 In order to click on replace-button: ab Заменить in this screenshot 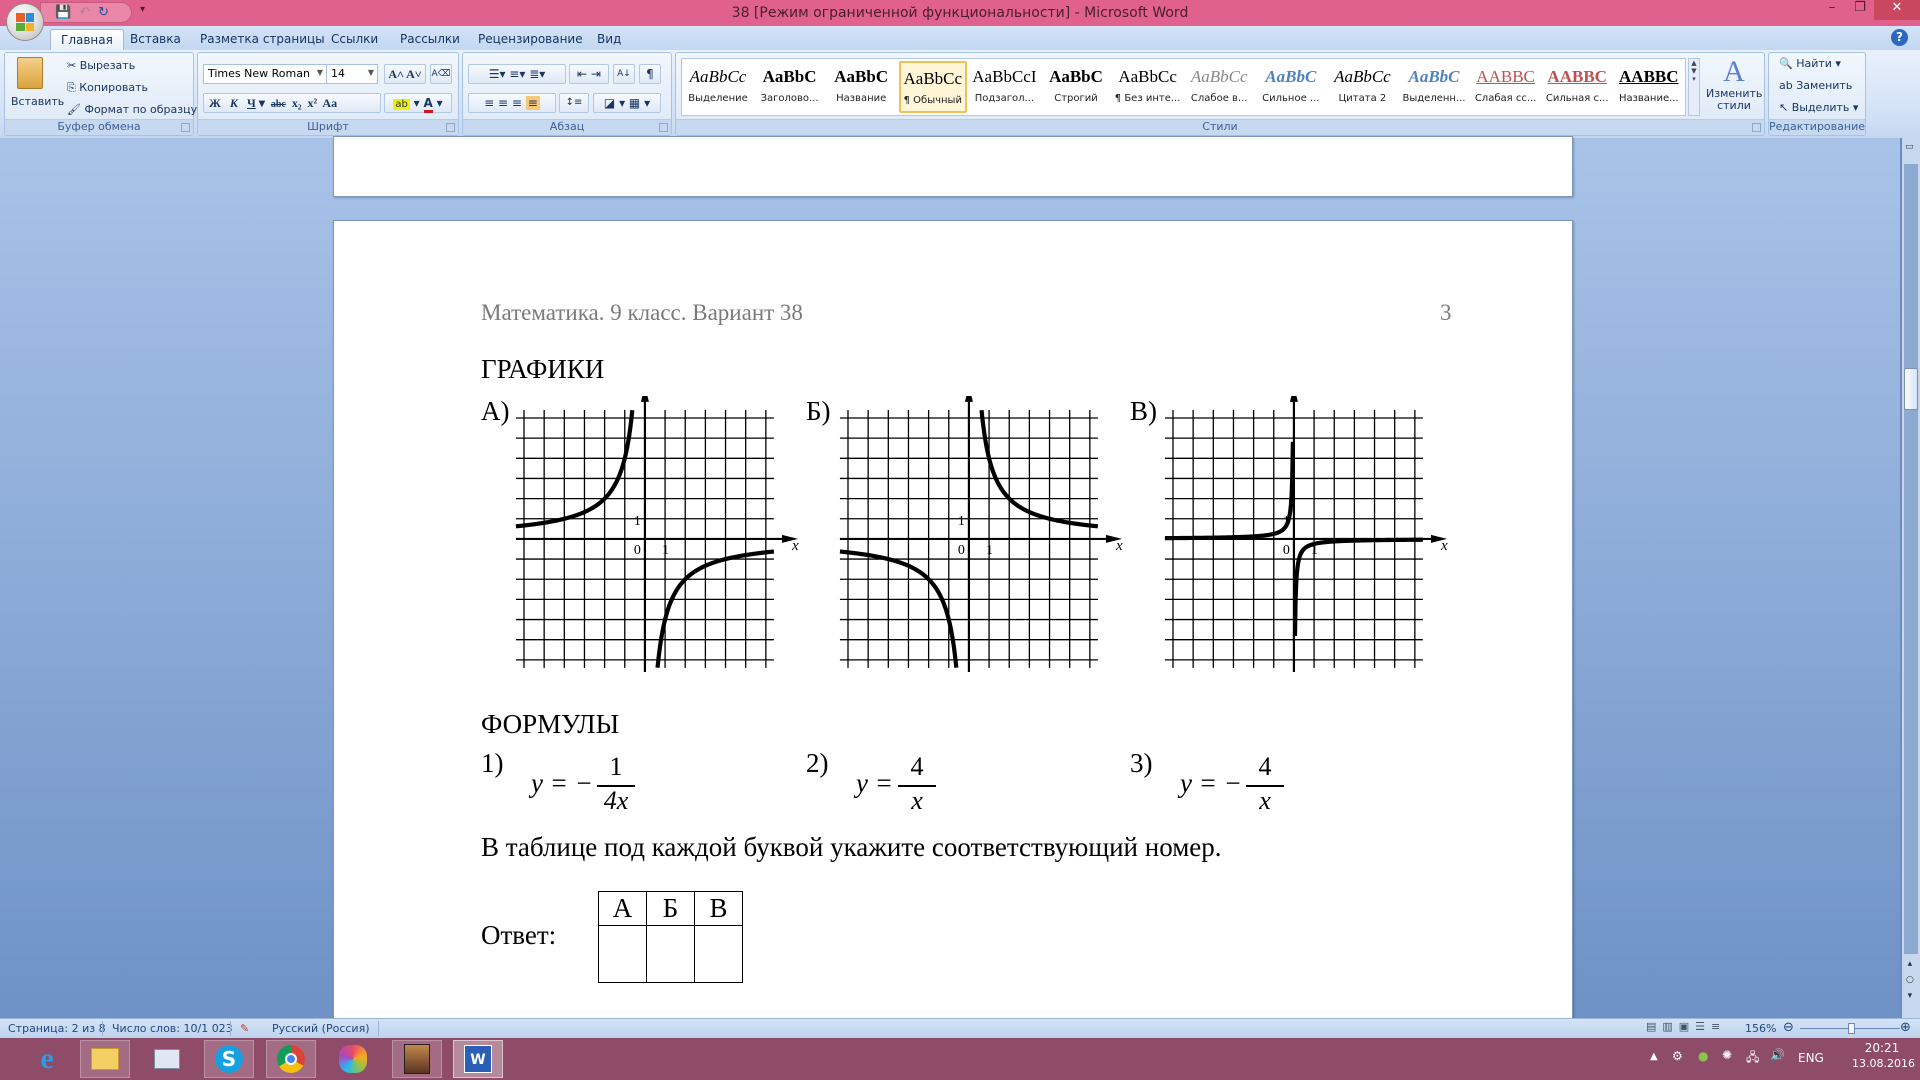, I will do `click(1815, 85)`.